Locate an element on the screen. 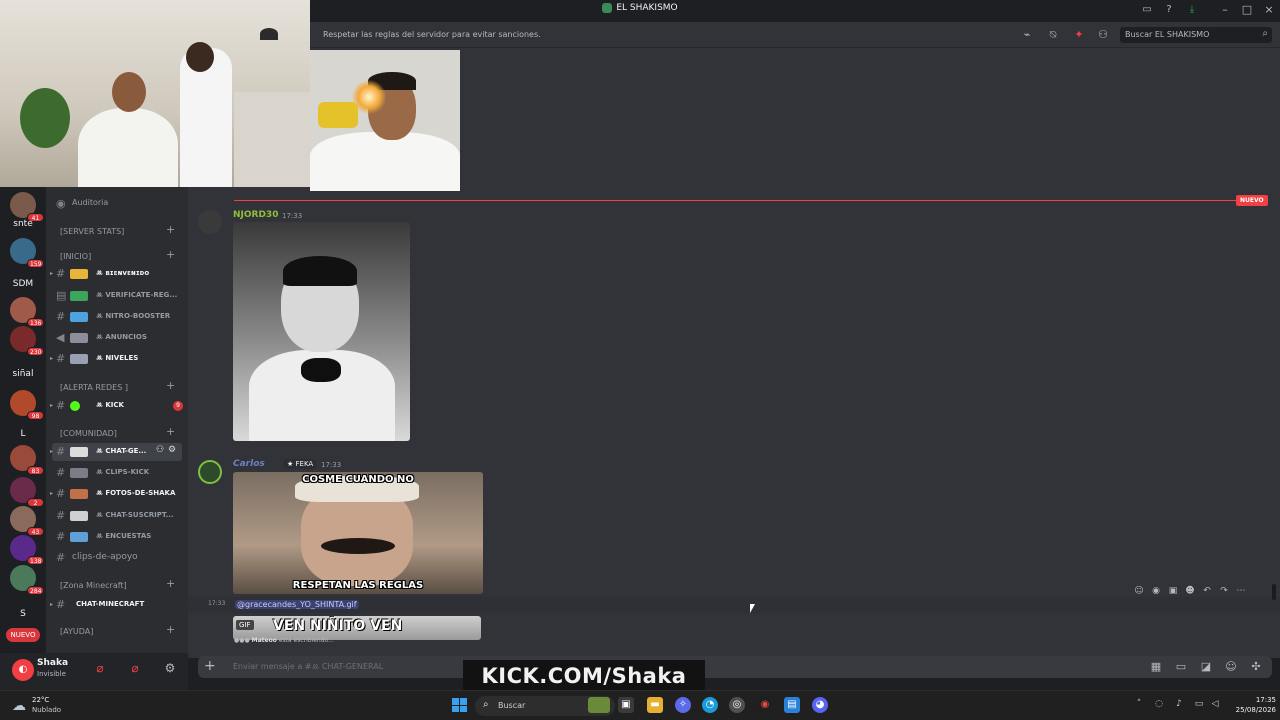 This screenshot has height=720, width=1280. server-icon: 138 is located at coordinates (27, 550).